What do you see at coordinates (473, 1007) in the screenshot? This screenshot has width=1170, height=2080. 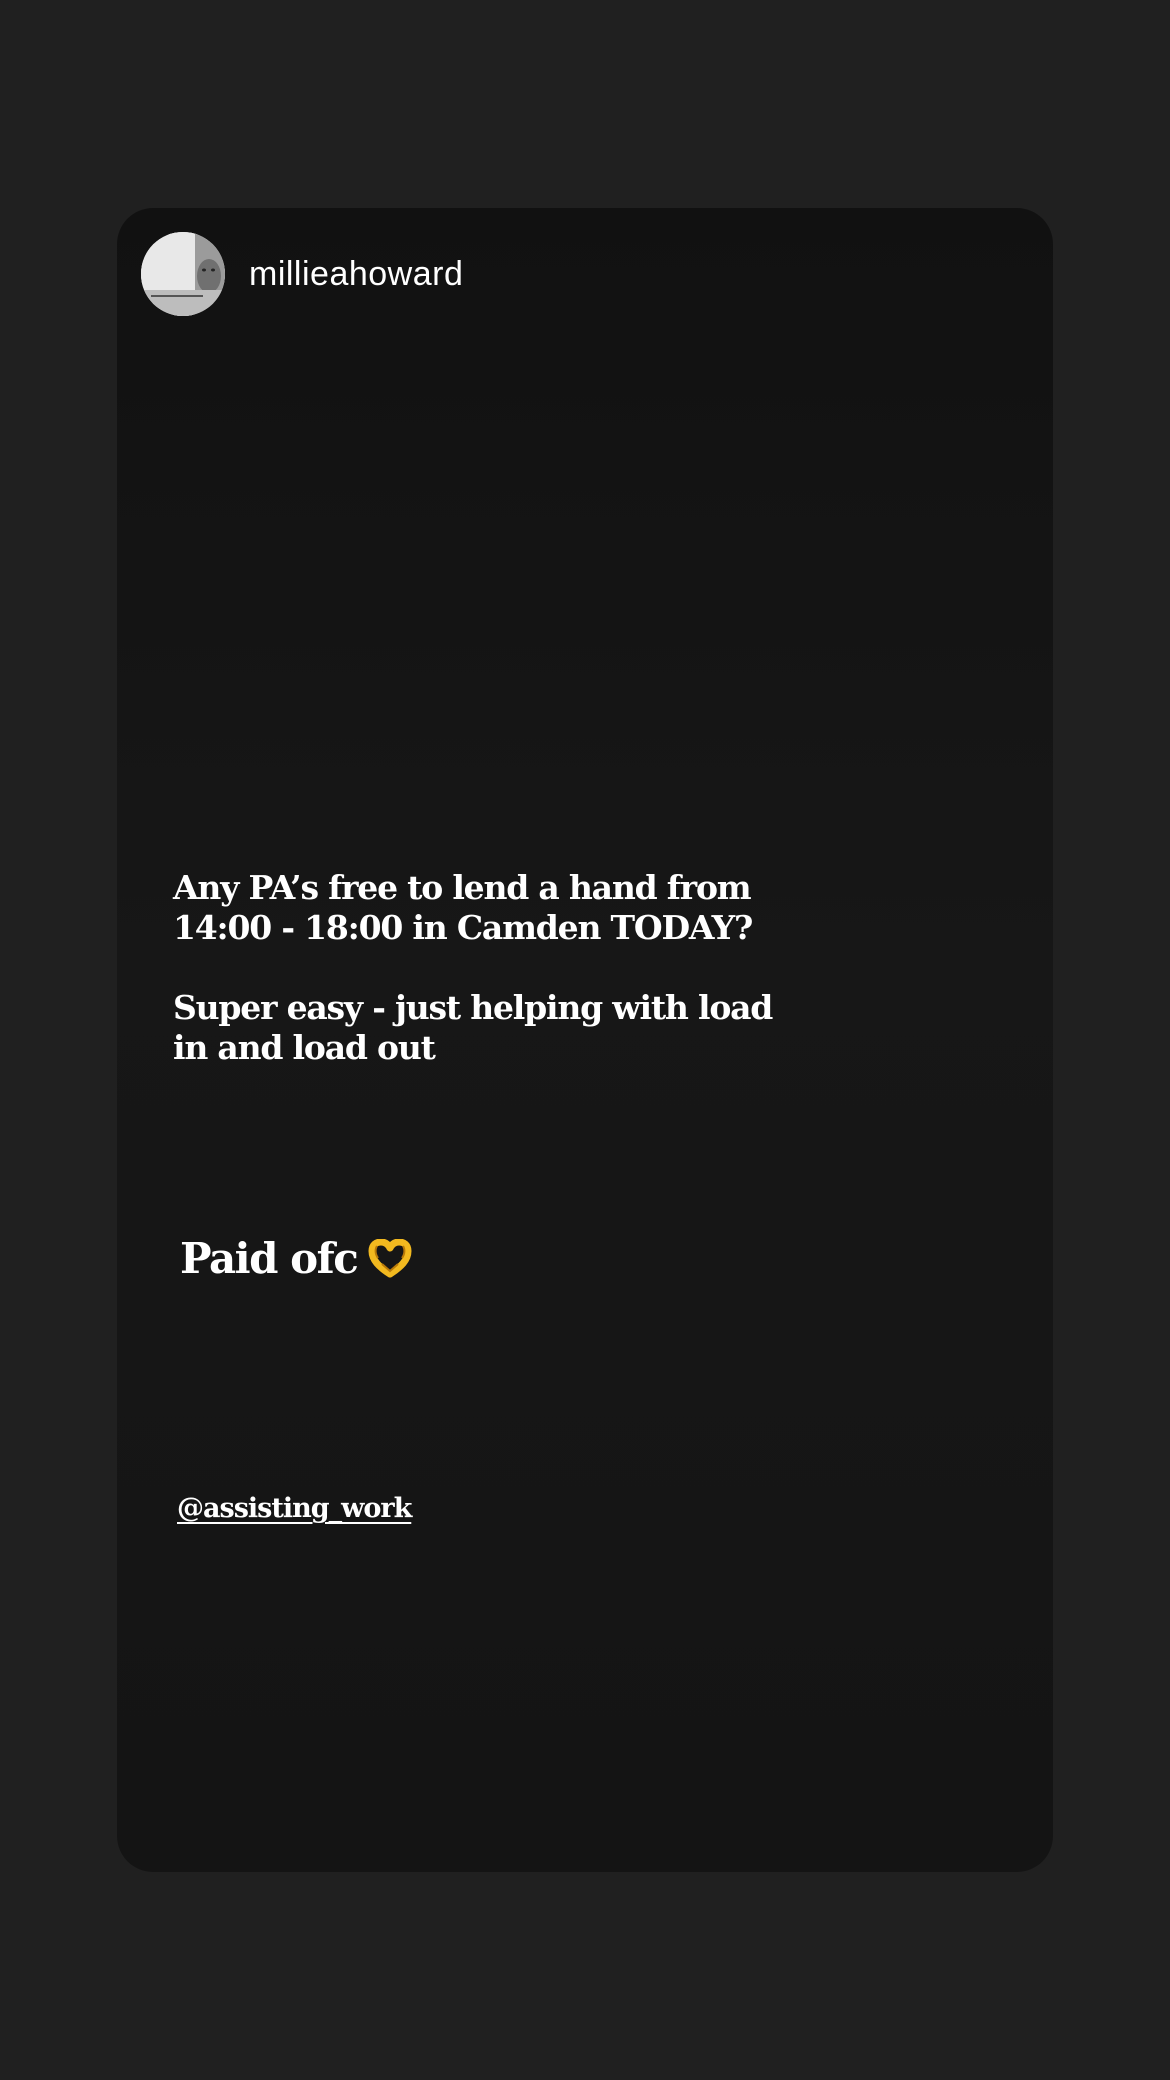 I see `message-line: Super easy - just helping with load` at bounding box center [473, 1007].